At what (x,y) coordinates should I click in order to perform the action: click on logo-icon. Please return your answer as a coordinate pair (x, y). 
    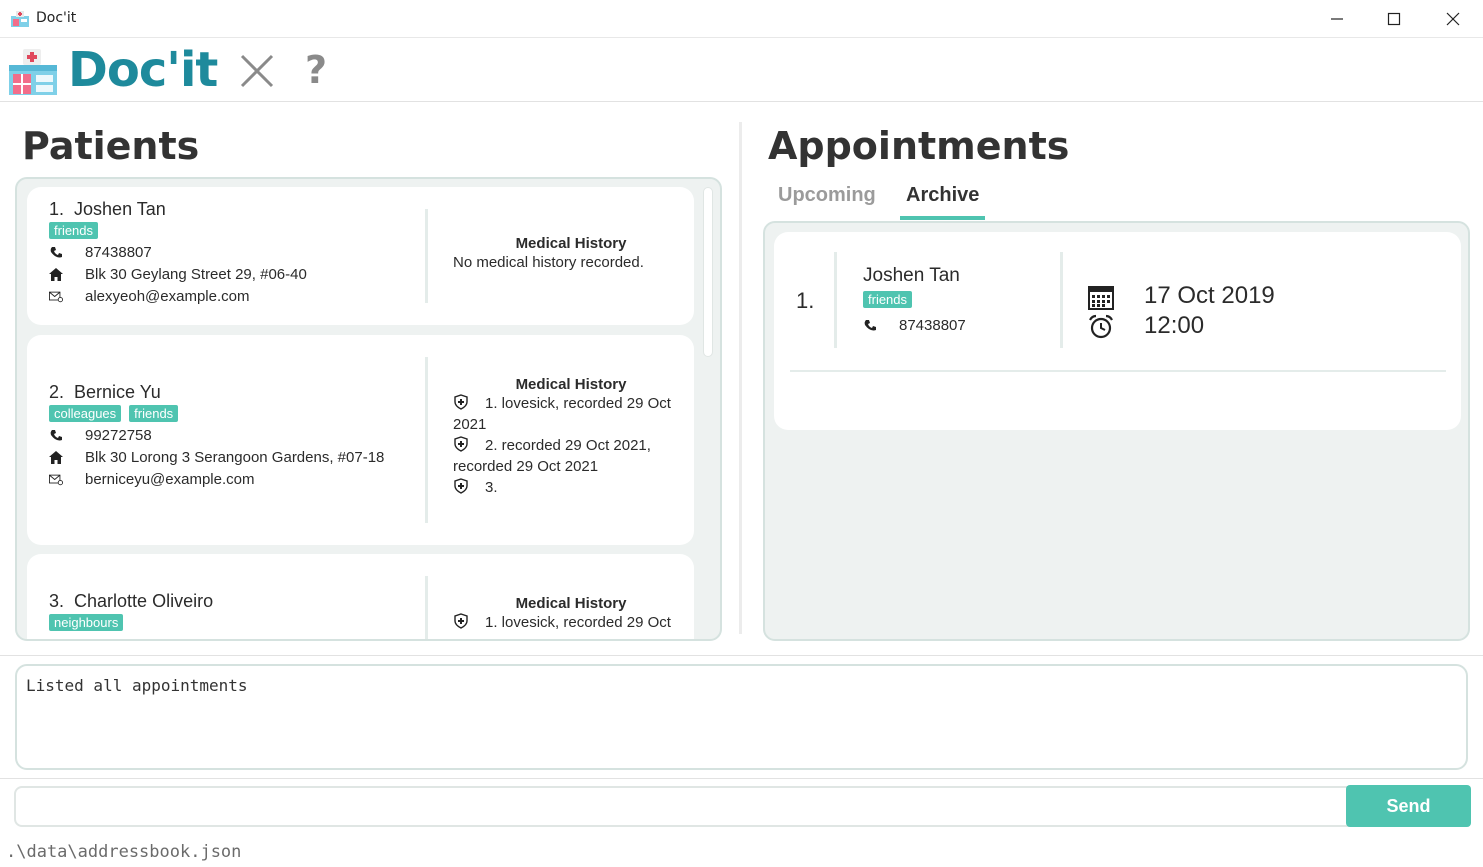
    Looking at the image, I should click on (33, 72).